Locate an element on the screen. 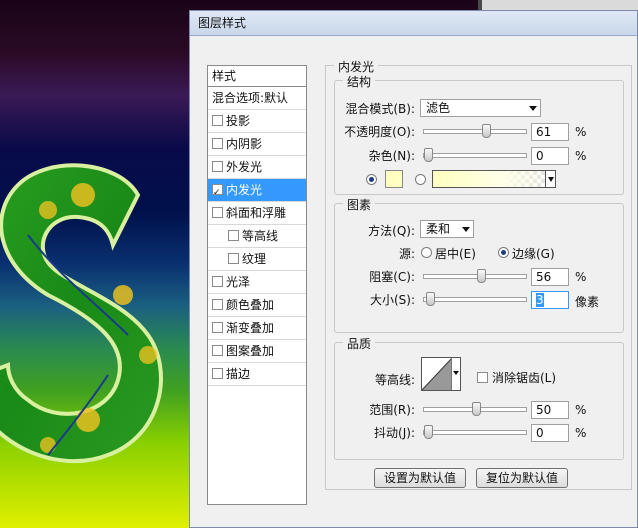  choke-slider-thumb is located at coordinates (481, 276).